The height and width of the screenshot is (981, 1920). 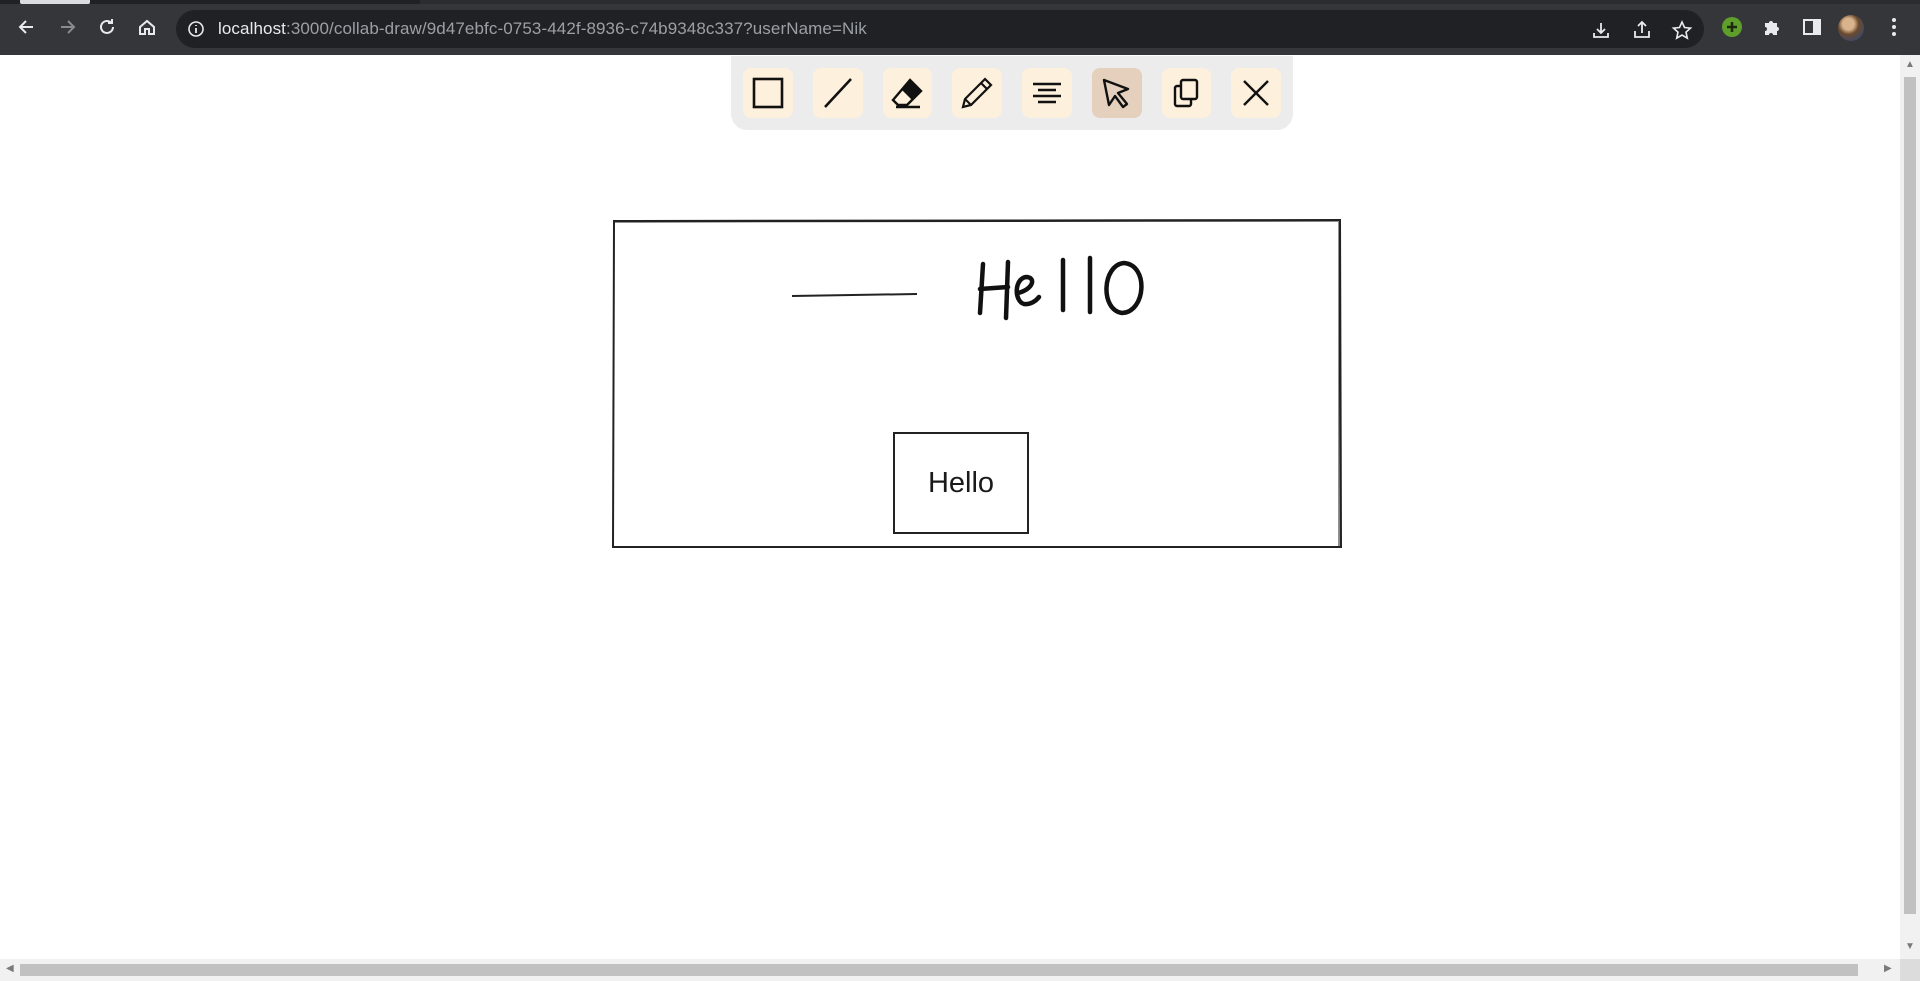 I want to click on share-icon, so click(x=1642, y=30).